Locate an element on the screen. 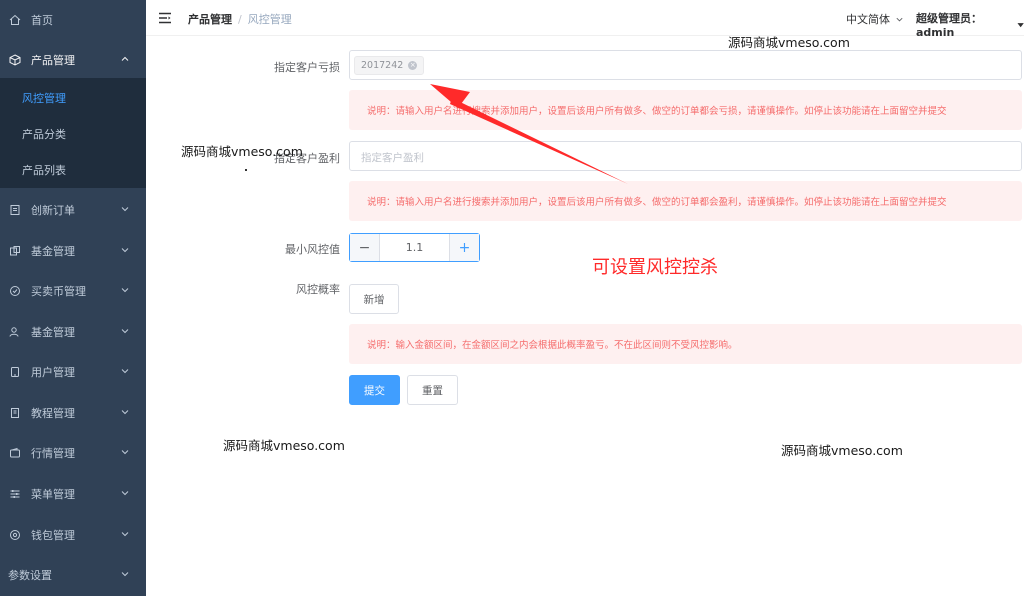 This screenshot has height=596, width=1024. box-icon is located at coordinates (15, 60).